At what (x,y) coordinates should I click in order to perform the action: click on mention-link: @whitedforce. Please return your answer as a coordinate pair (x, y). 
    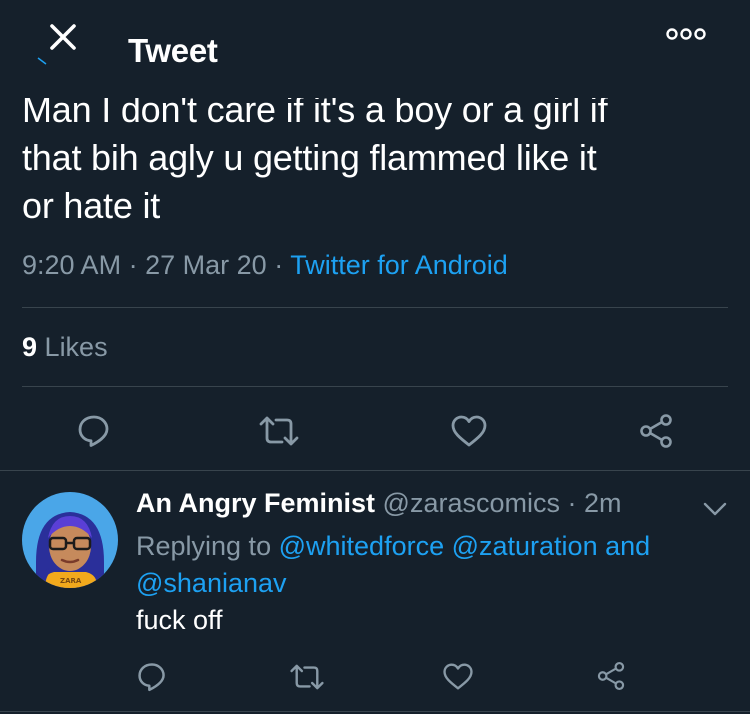
    Looking at the image, I should click on (361, 546).